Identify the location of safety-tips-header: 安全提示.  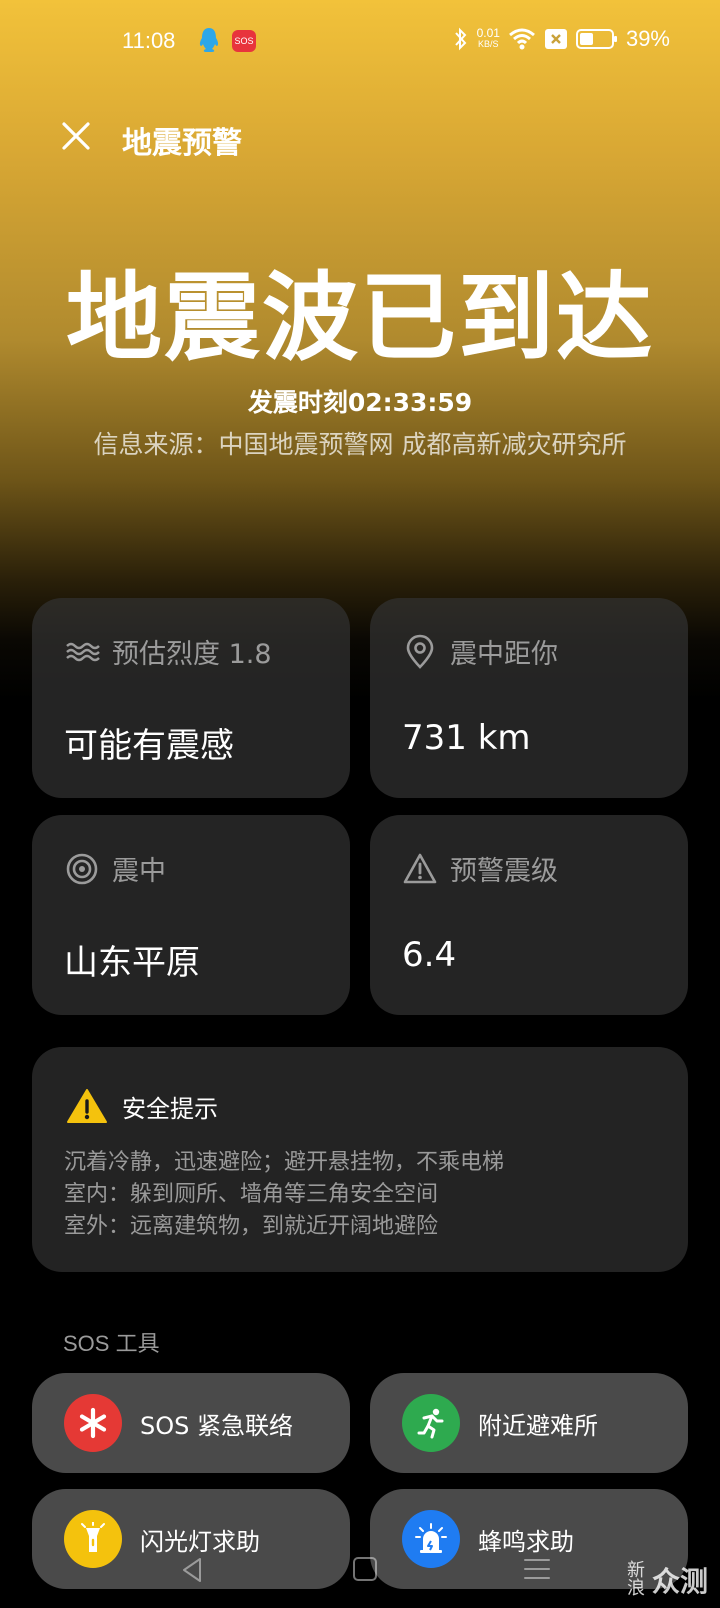
(142, 1106).